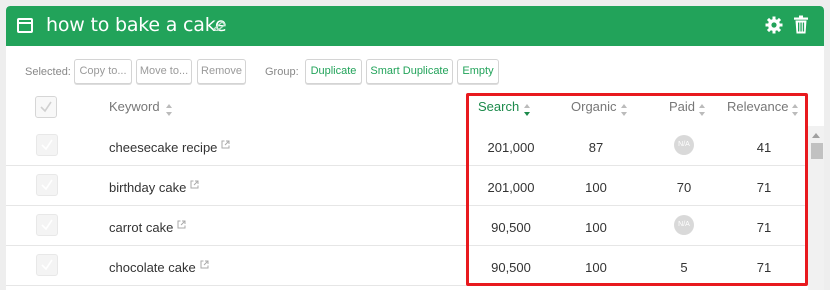 Image resolution: width=830 pixels, height=290 pixels. Describe the element at coordinates (406, 226) in the screenshot. I see `table-row: carrot cake 90,500 100 N/A 71` at that location.